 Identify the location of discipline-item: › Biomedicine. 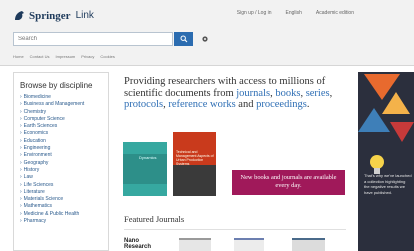
(64, 97).